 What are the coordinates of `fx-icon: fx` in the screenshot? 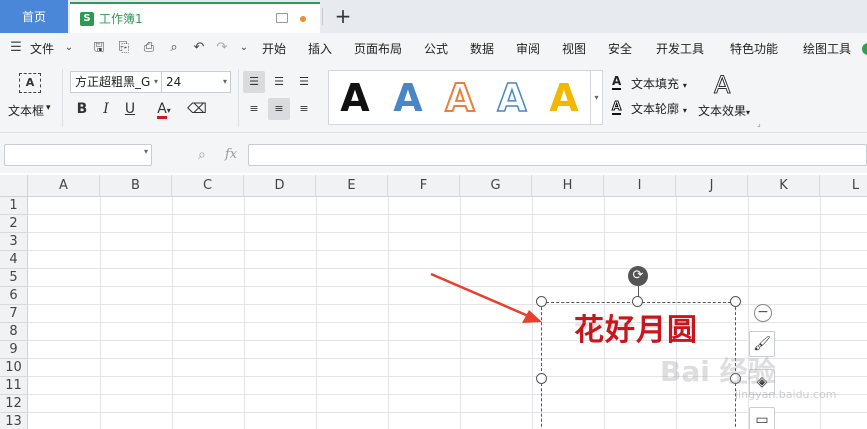 It's located at (231, 154).